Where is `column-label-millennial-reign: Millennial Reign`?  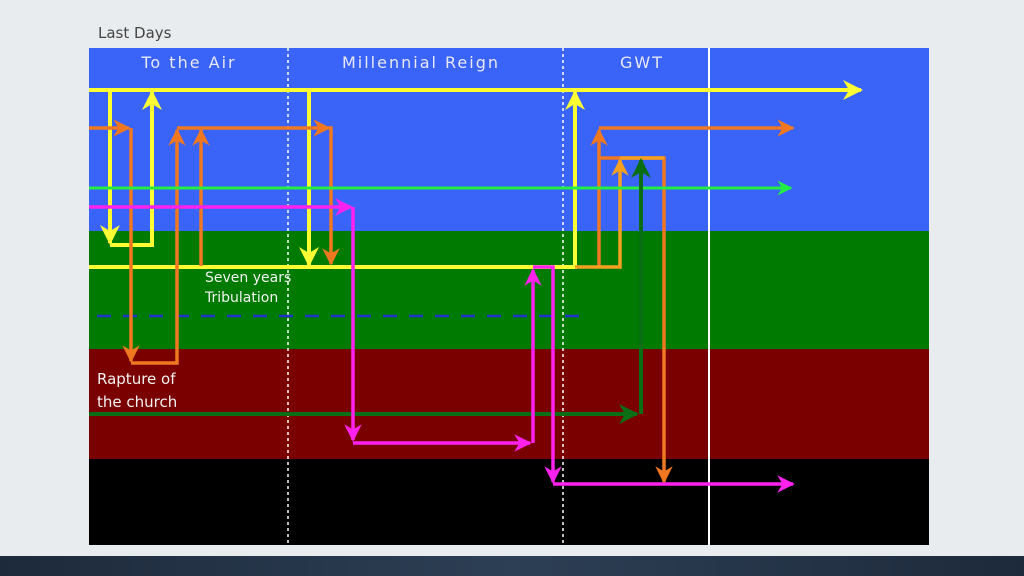 column-label-millennial-reign: Millennial Reign is located at coordinates (421, 62).